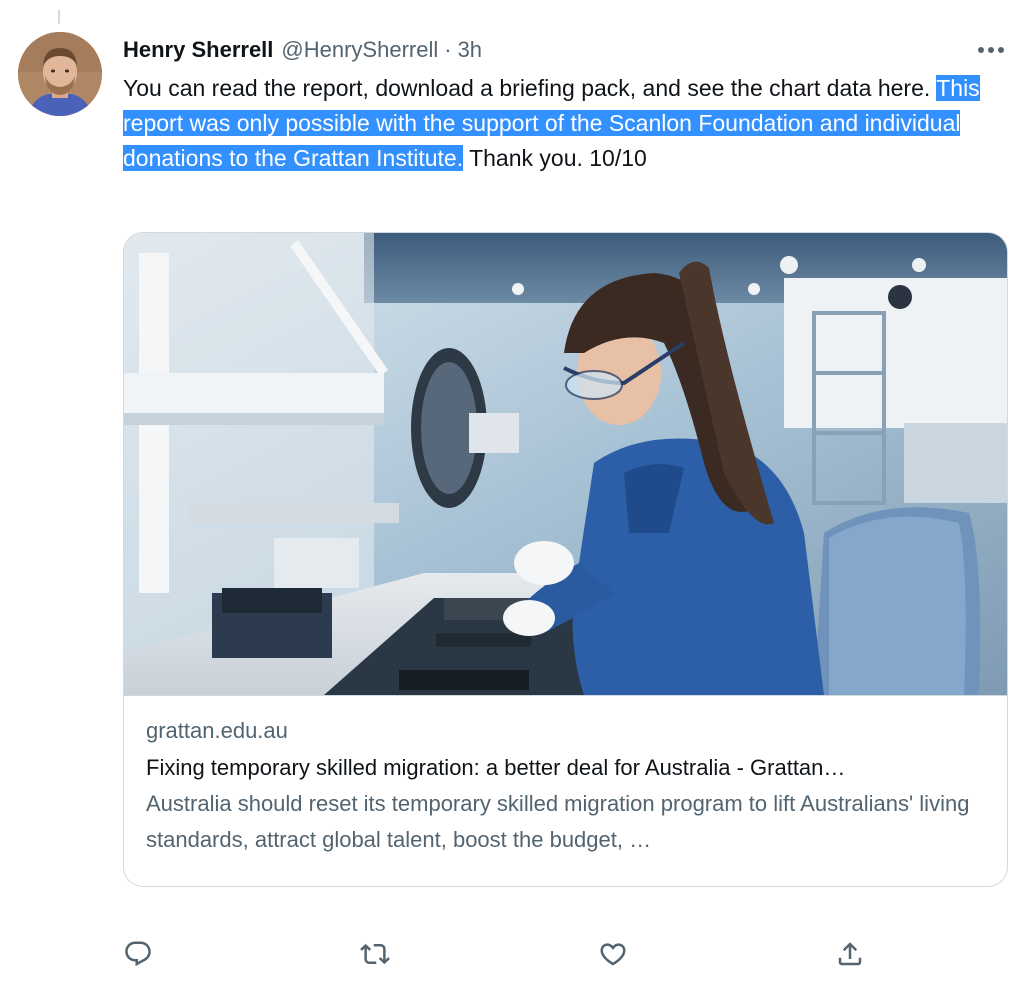  I want to click on author-handle: @HenrySherrell, so click(359, 50).